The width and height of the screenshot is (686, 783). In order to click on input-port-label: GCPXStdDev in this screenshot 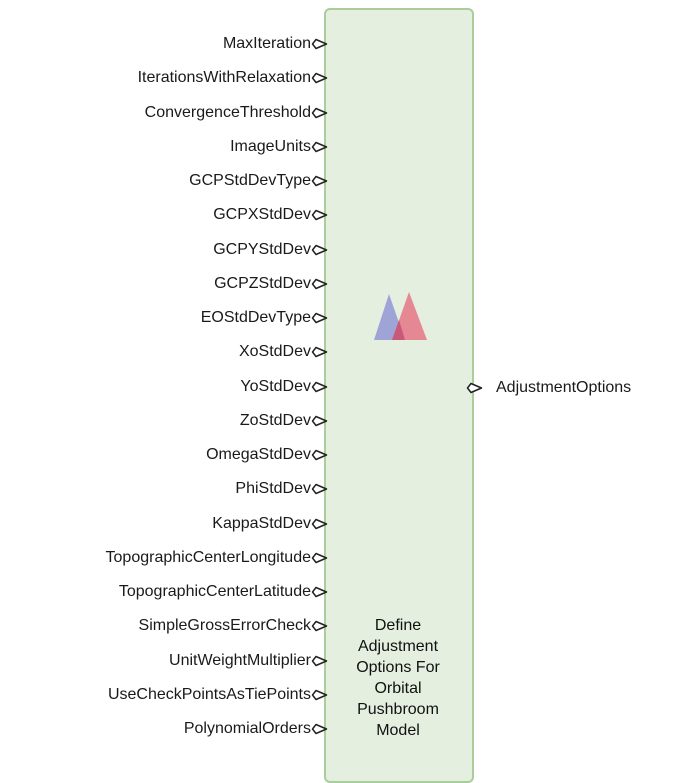, I will do `click(262, 215)`.